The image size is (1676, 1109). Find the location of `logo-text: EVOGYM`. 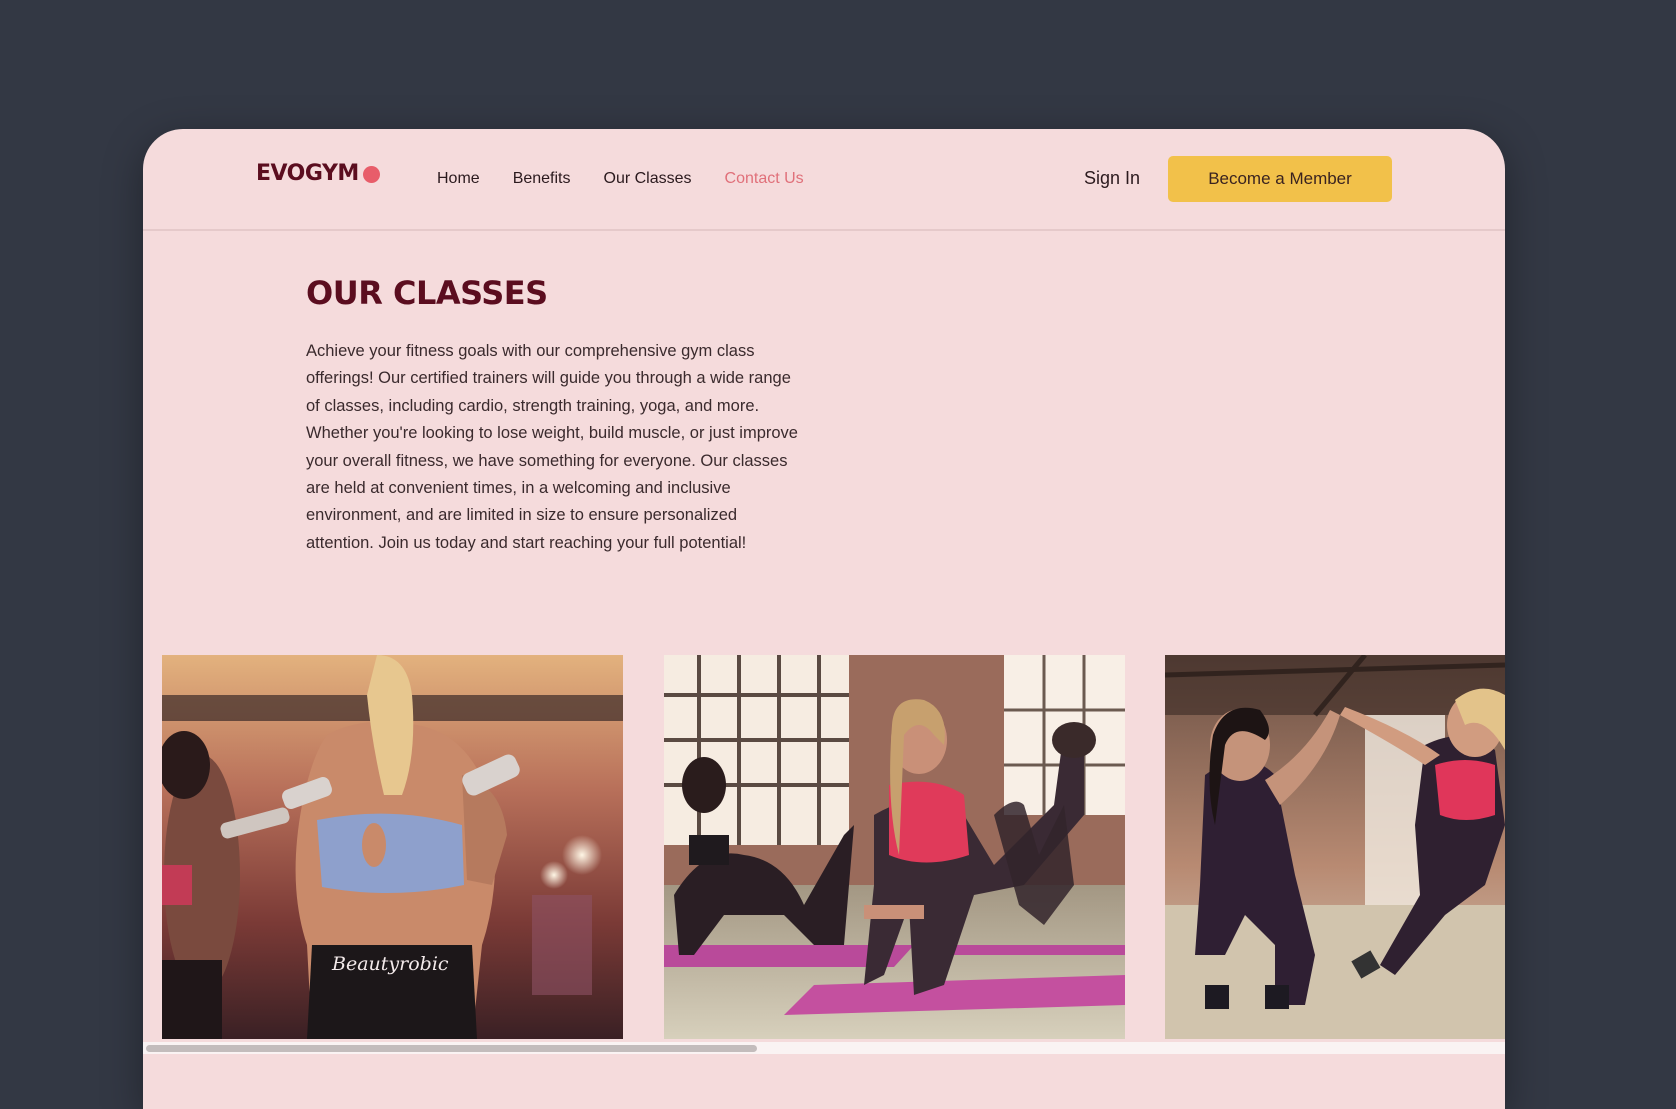

logo-text: EVOGYM is located at coordinates (307, 173).